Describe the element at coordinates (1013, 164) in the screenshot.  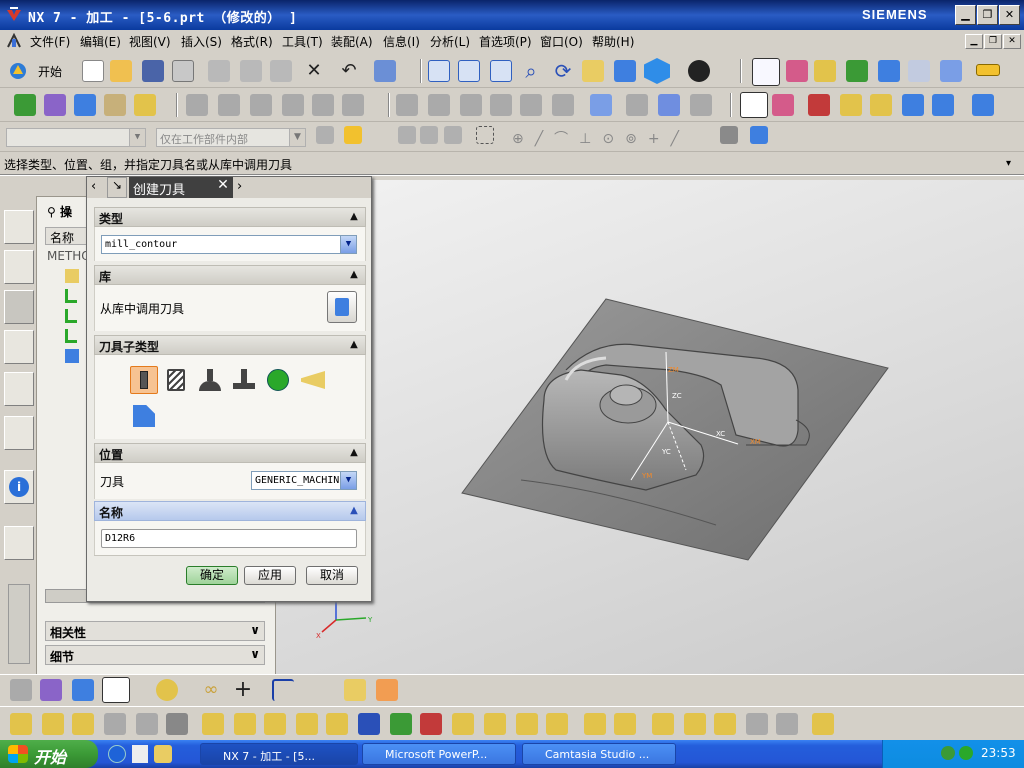
I see `prompt-options-icon: ▾` at that location.